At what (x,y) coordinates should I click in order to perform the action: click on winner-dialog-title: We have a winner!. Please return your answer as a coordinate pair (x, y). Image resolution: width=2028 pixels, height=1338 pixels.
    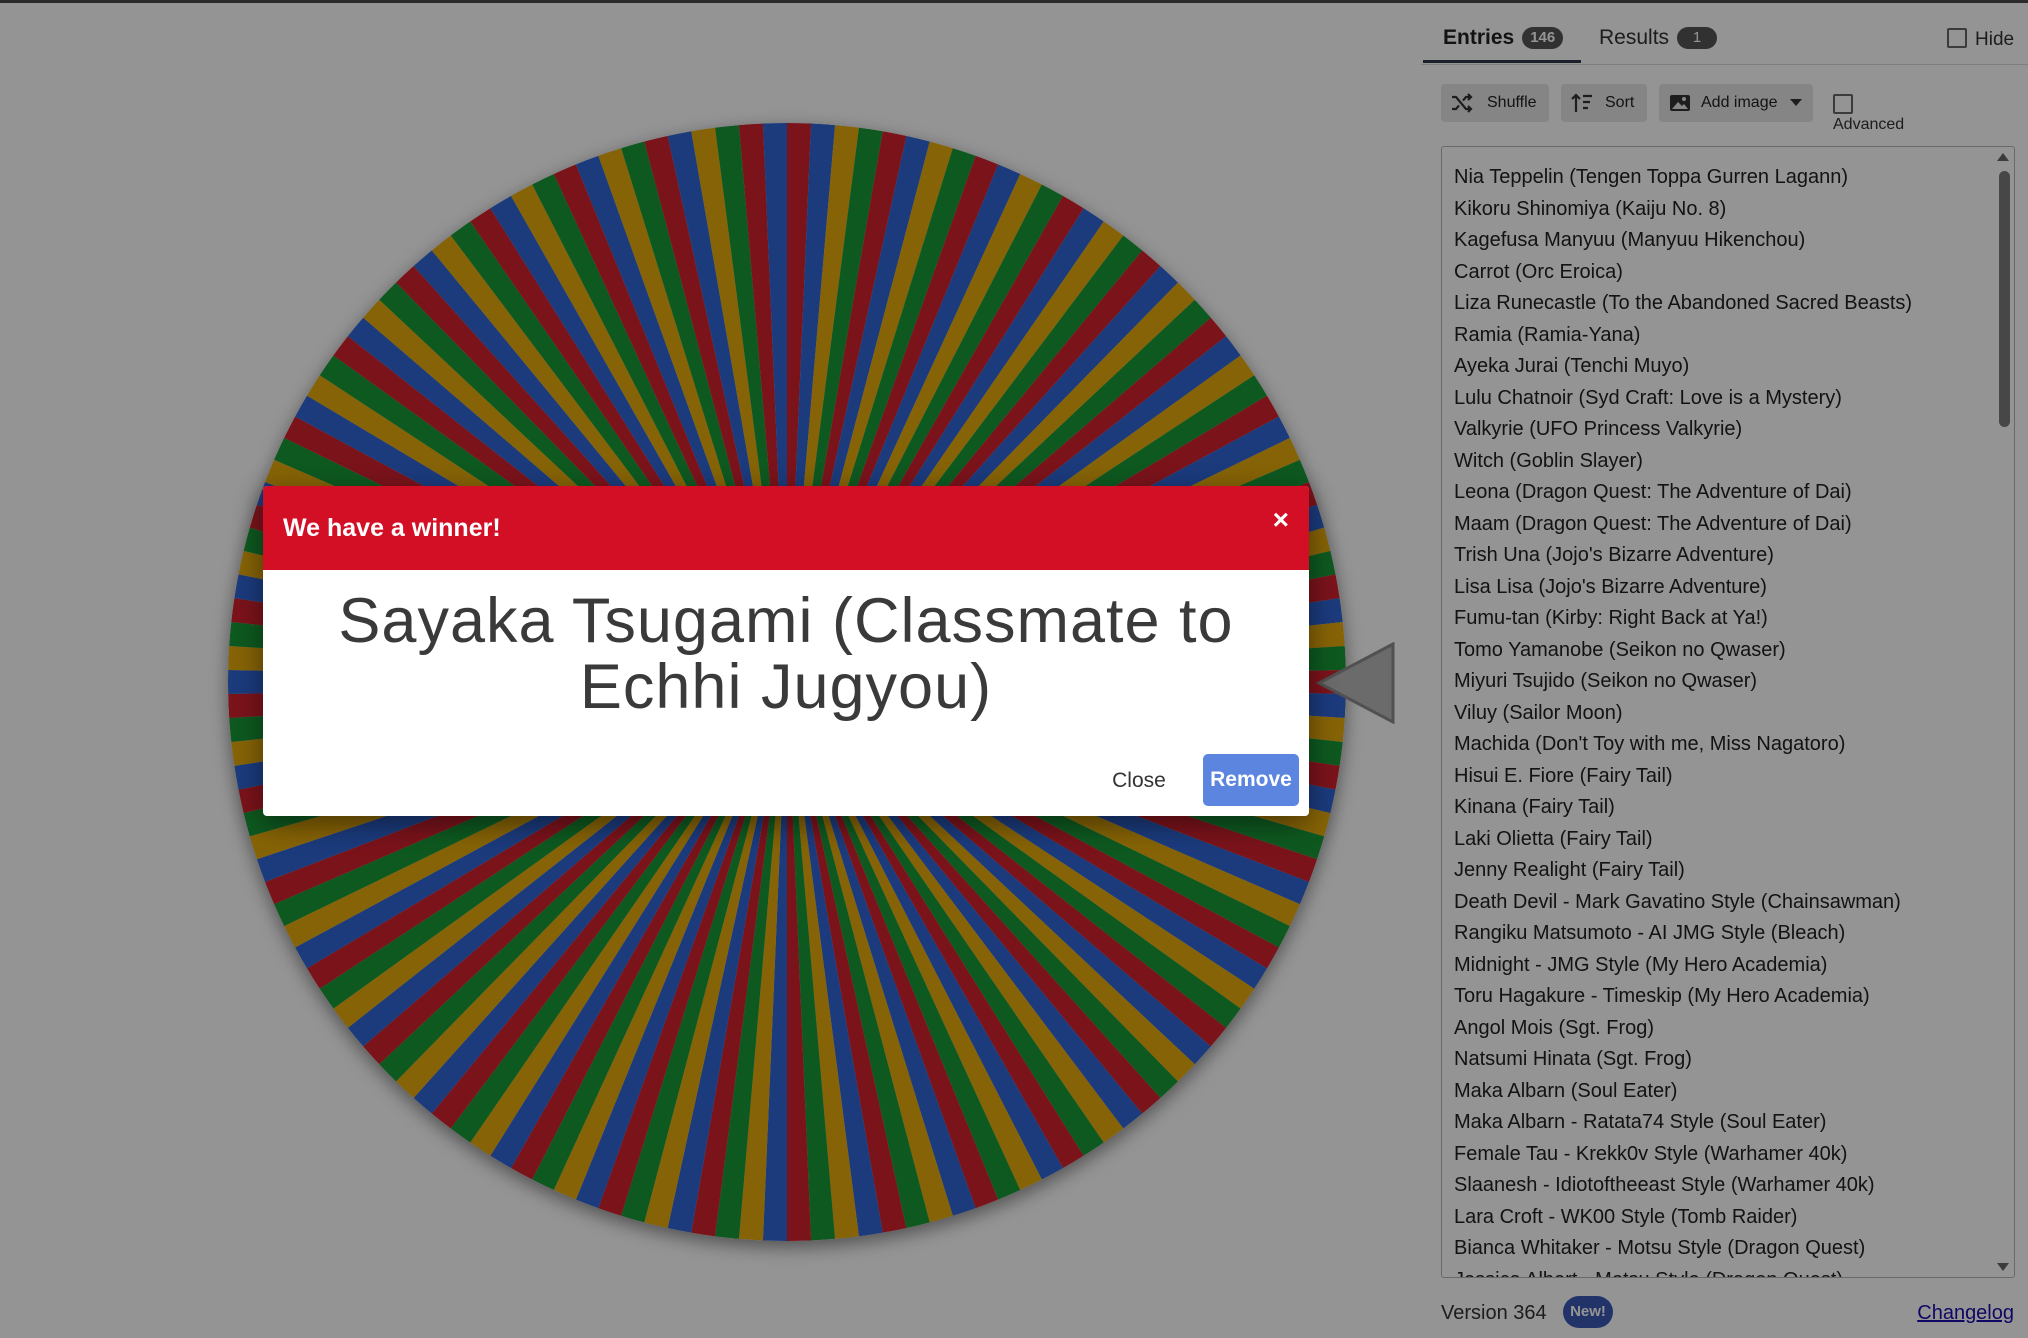
    Looking at the image, I should click on (392, 528).